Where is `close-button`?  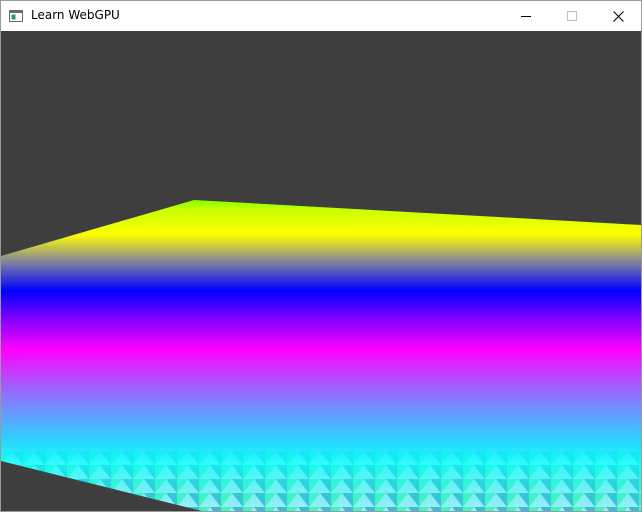
close-button is located at coordinates (618, 16).